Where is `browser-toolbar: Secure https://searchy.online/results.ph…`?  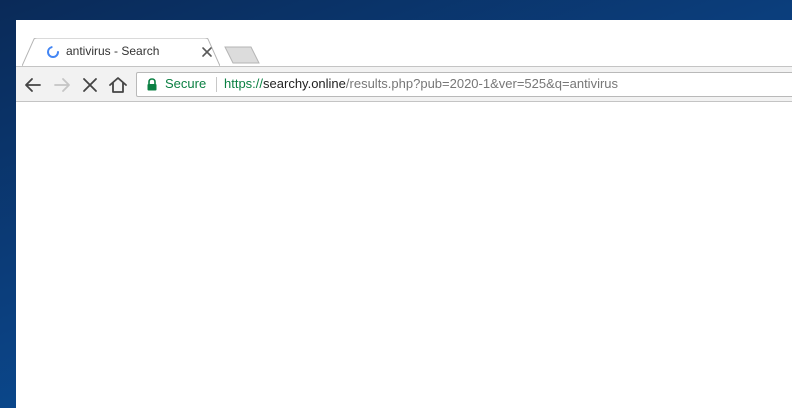 browser-toolbar: Secure https://searchy.online/results.ph… is located at coordinates (404, 84).